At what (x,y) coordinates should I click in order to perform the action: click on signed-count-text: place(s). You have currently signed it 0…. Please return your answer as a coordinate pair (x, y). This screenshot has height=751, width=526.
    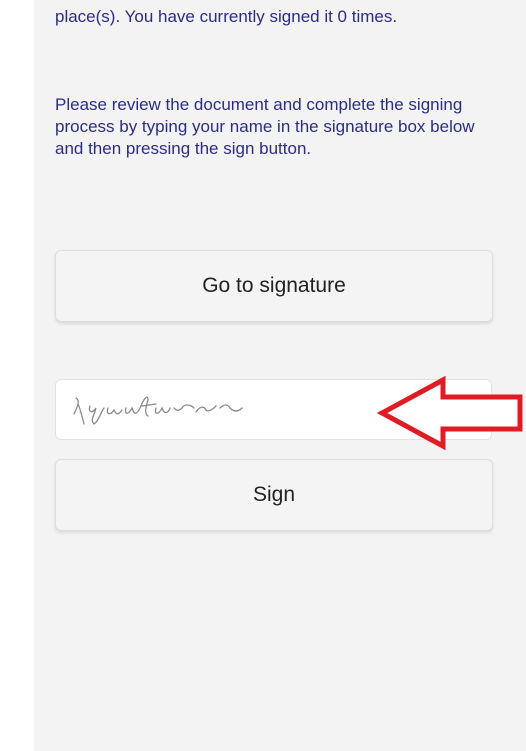
    Looking at the image, I should click on (226, 16).